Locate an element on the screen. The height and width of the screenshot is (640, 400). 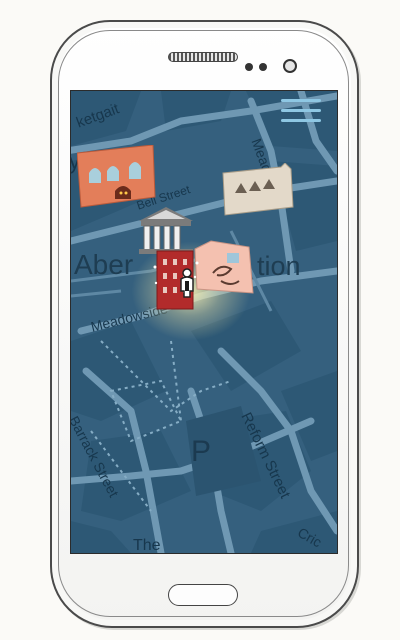
front-camera-icon is located at coordinates (290, 66).